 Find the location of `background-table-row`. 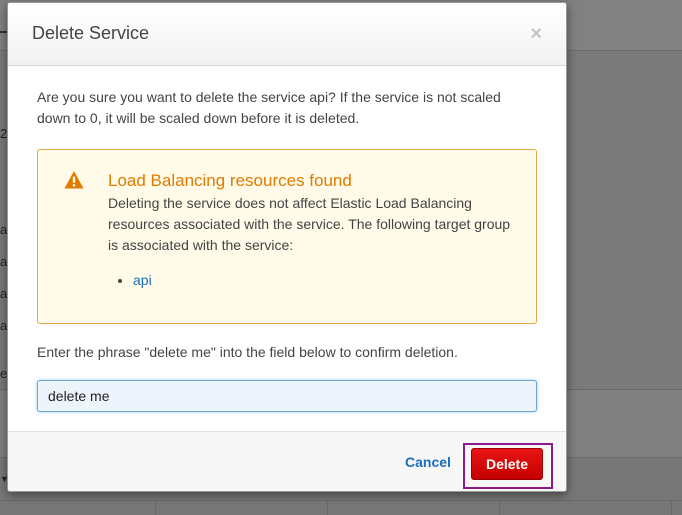

background-table-row is located at coordinates (341, 507).